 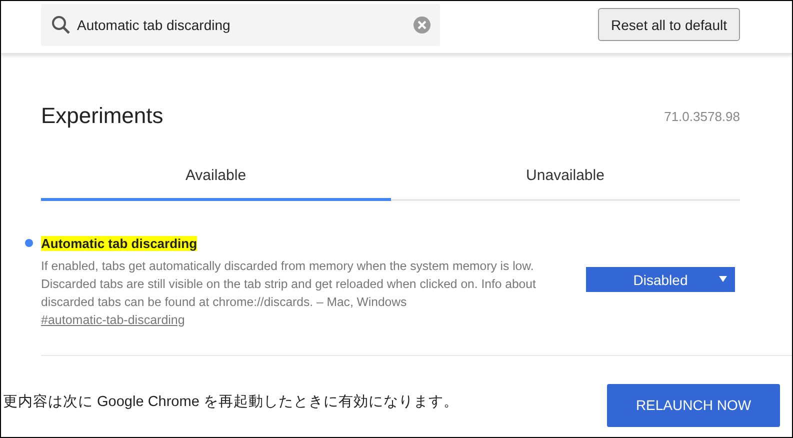 I want to click on relaunch-message: 更内容は次に Google Chrome を再起動したときに有効になります。, so click(x=230, y=401).